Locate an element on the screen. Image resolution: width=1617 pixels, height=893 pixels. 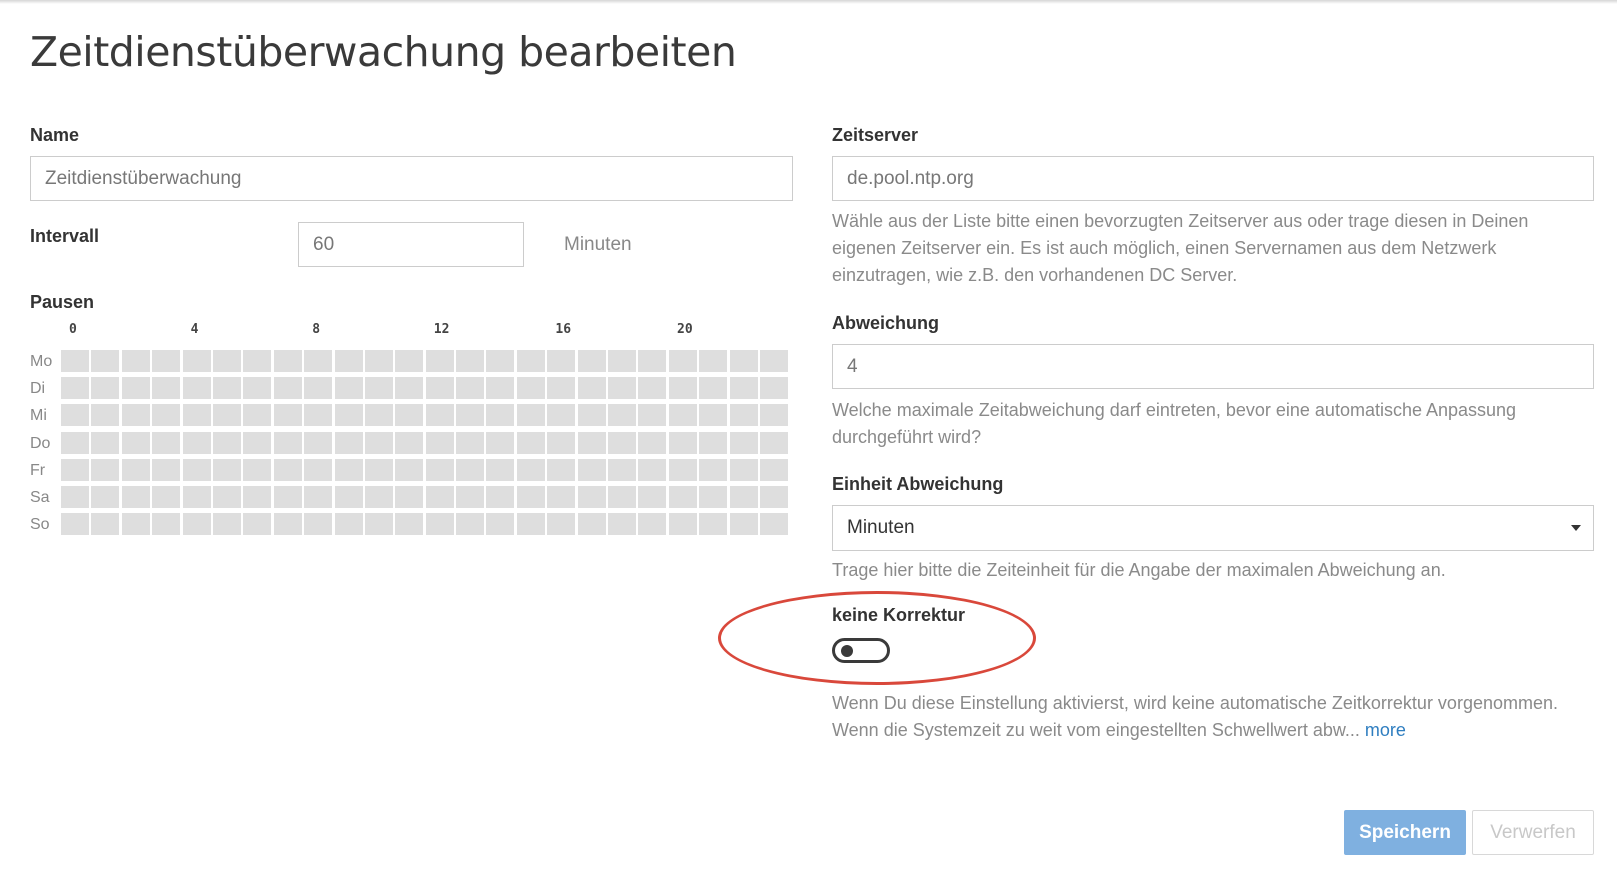
name-input: Zeitdienstüberwachung is located at coordinates (411, 178).